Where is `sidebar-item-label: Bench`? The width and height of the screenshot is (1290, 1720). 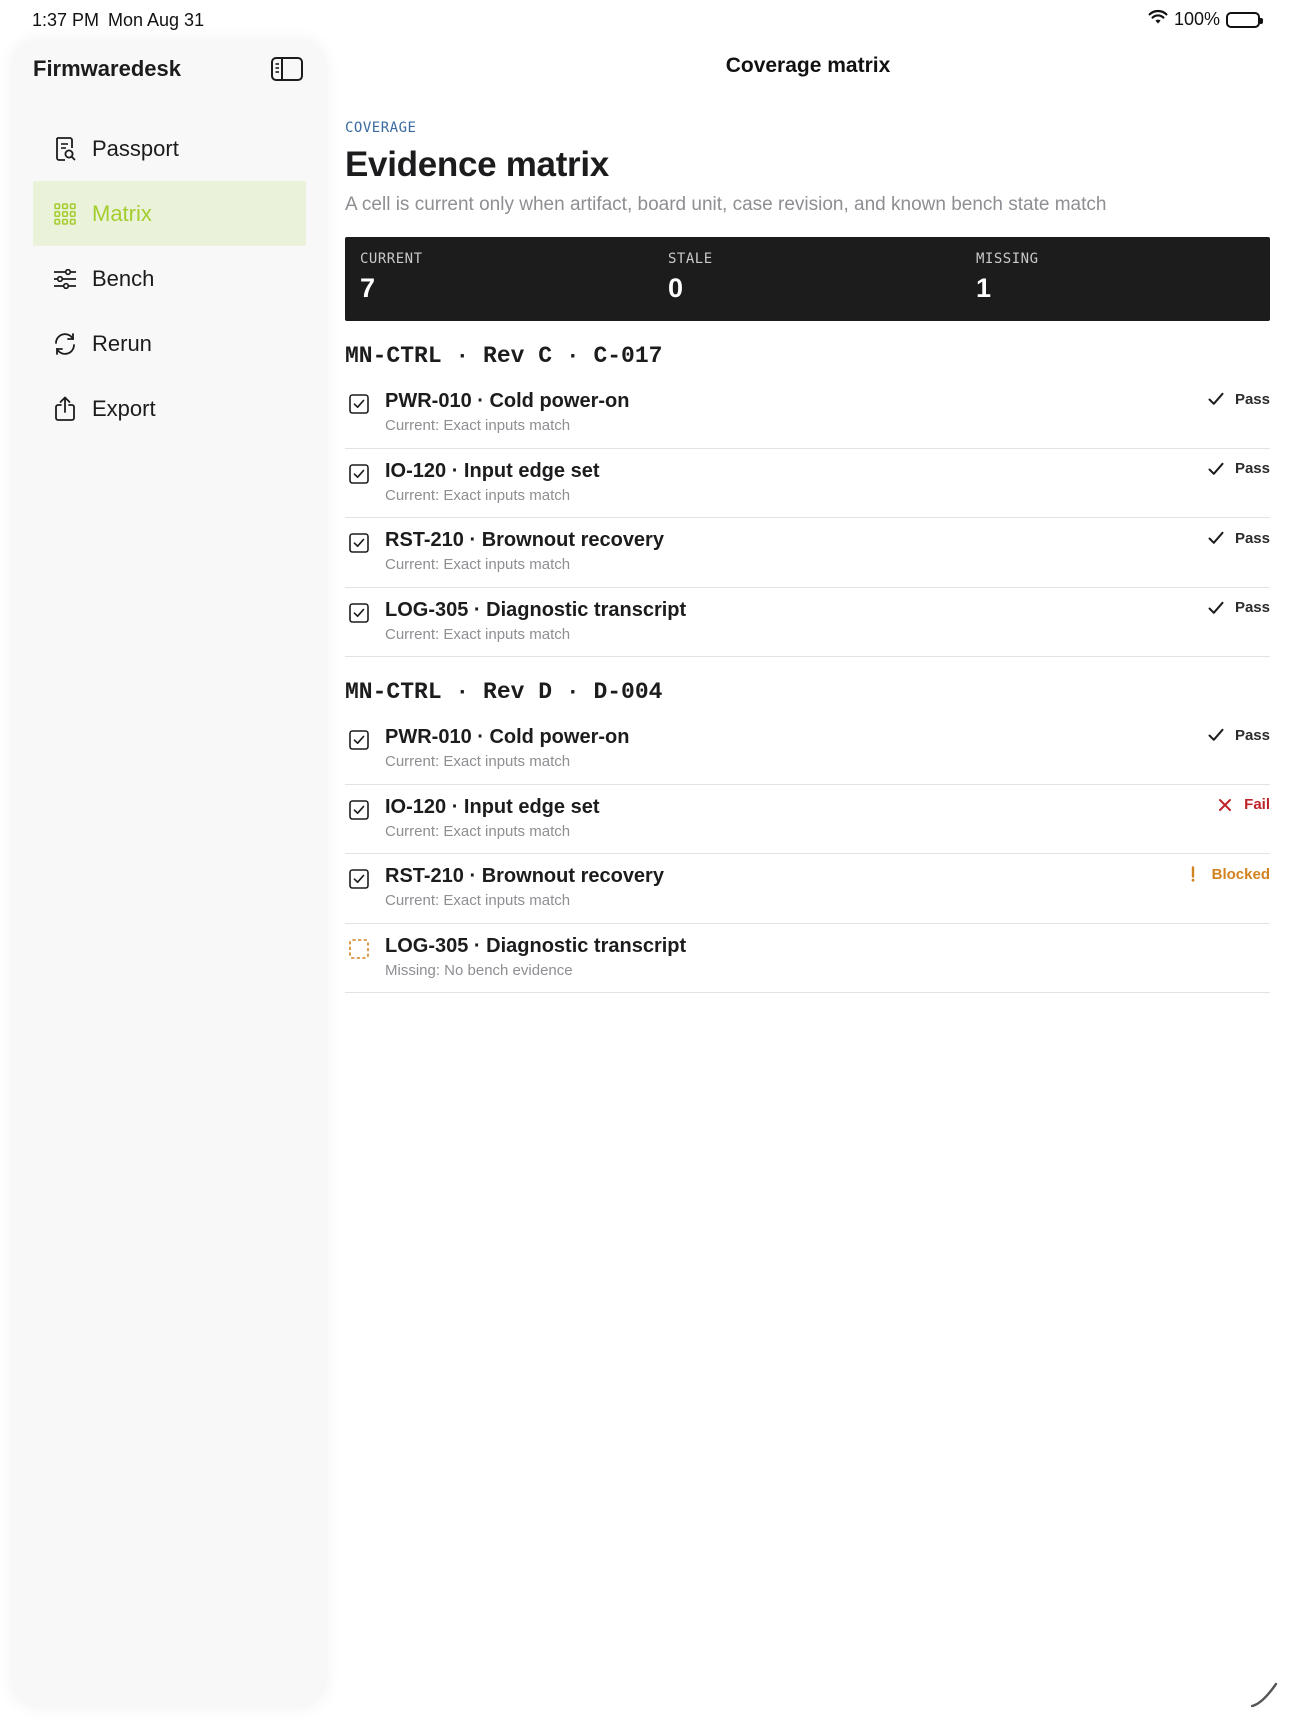 sidebar-item-label: Bench is located at coordinates (123, 278).